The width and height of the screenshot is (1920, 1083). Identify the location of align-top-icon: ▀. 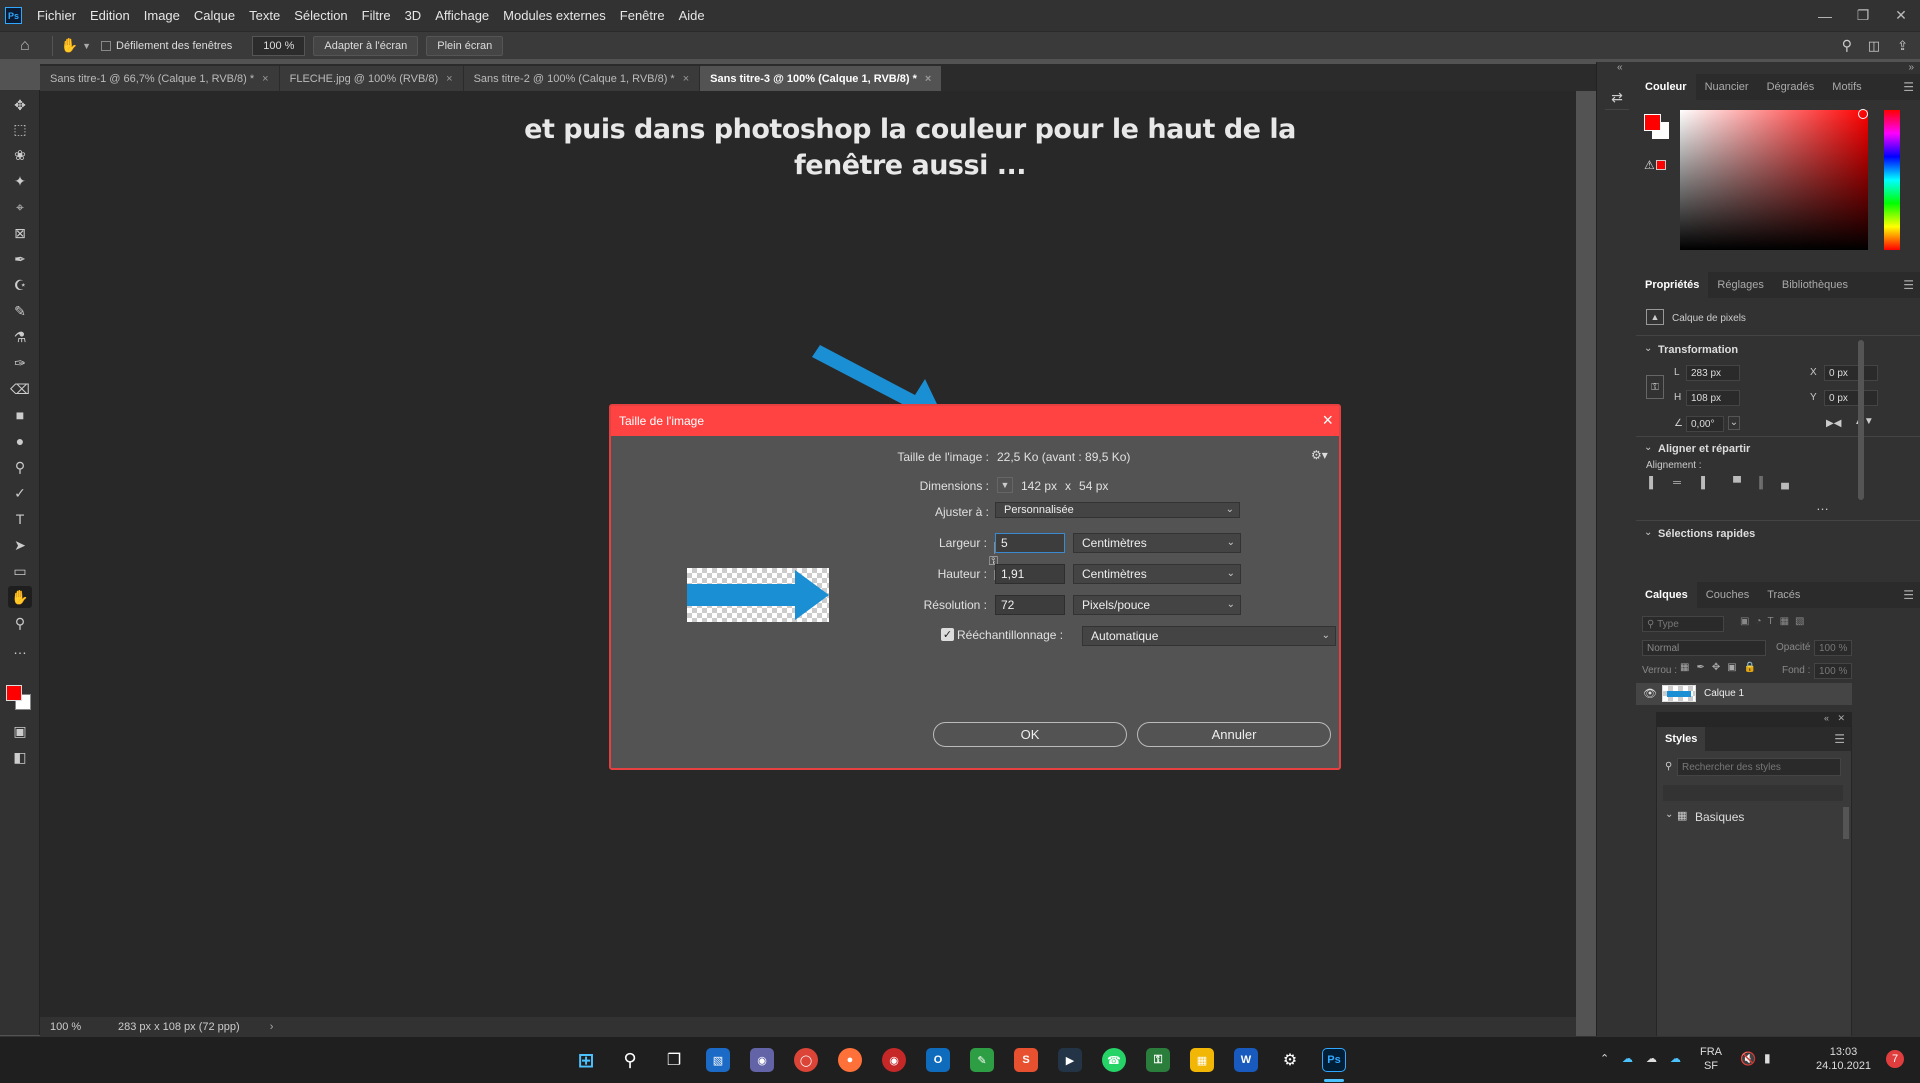
(1737, 483).